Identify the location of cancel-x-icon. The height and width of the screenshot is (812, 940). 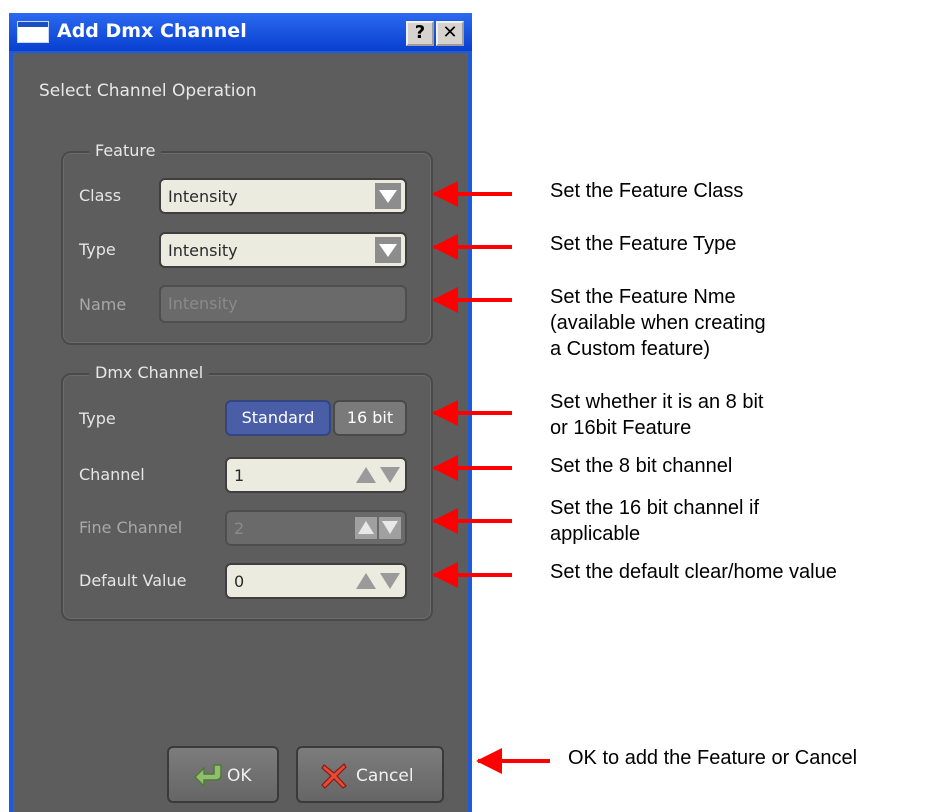
(334, 778).